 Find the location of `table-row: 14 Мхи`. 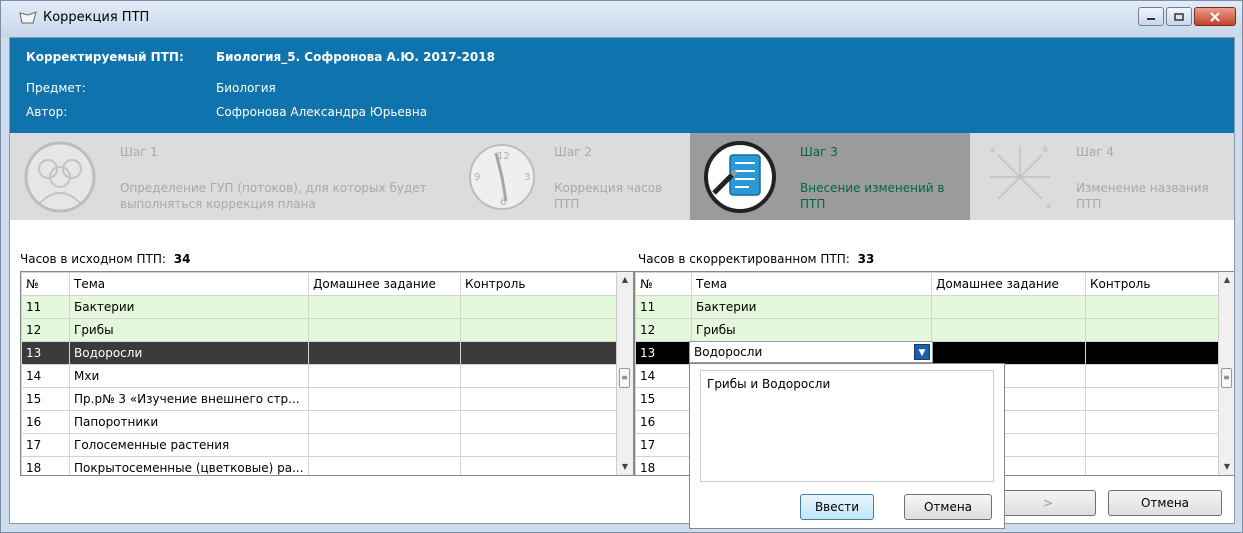

table-row: 14 Мхи is located at coordinates (320, 376).